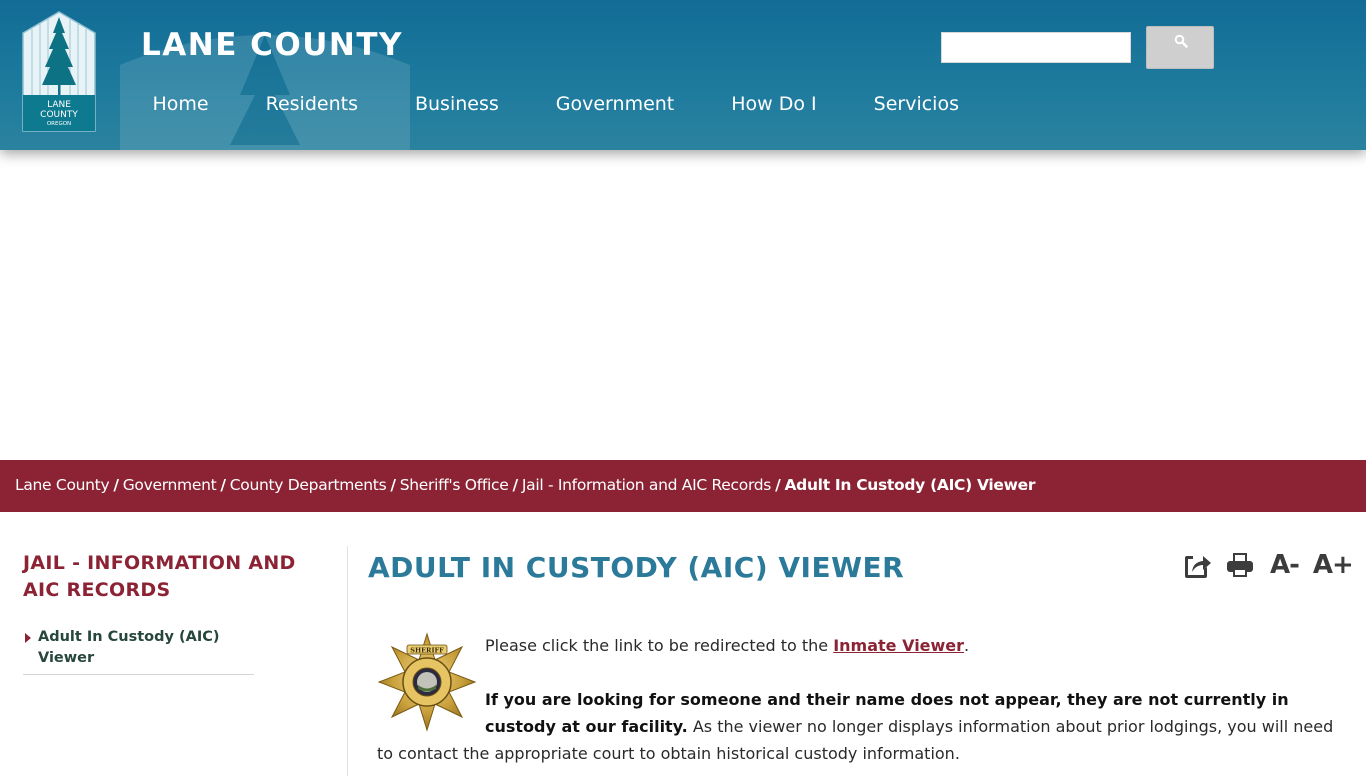 The image size is (1366, 776). I want to click on svg-text: COUNTY, so click(59, 115).